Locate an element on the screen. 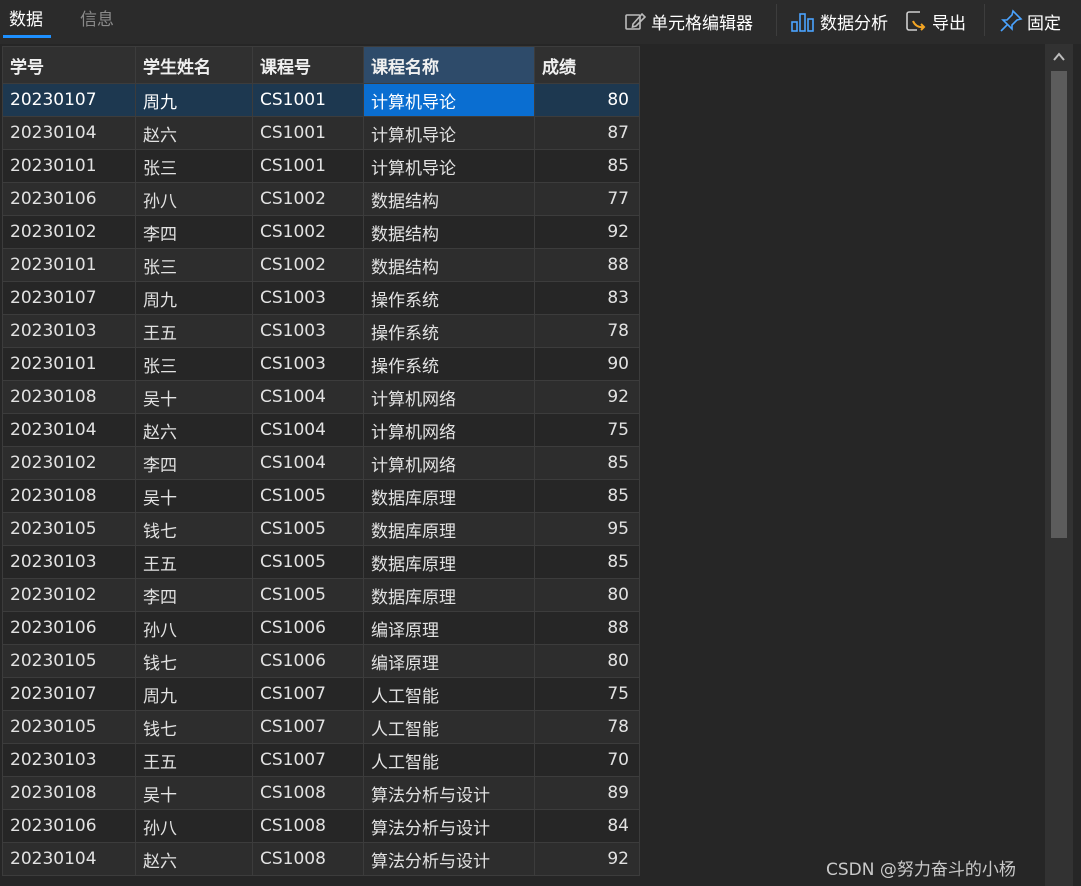  tab-data: 数据 is located at coordinates (26, 20).